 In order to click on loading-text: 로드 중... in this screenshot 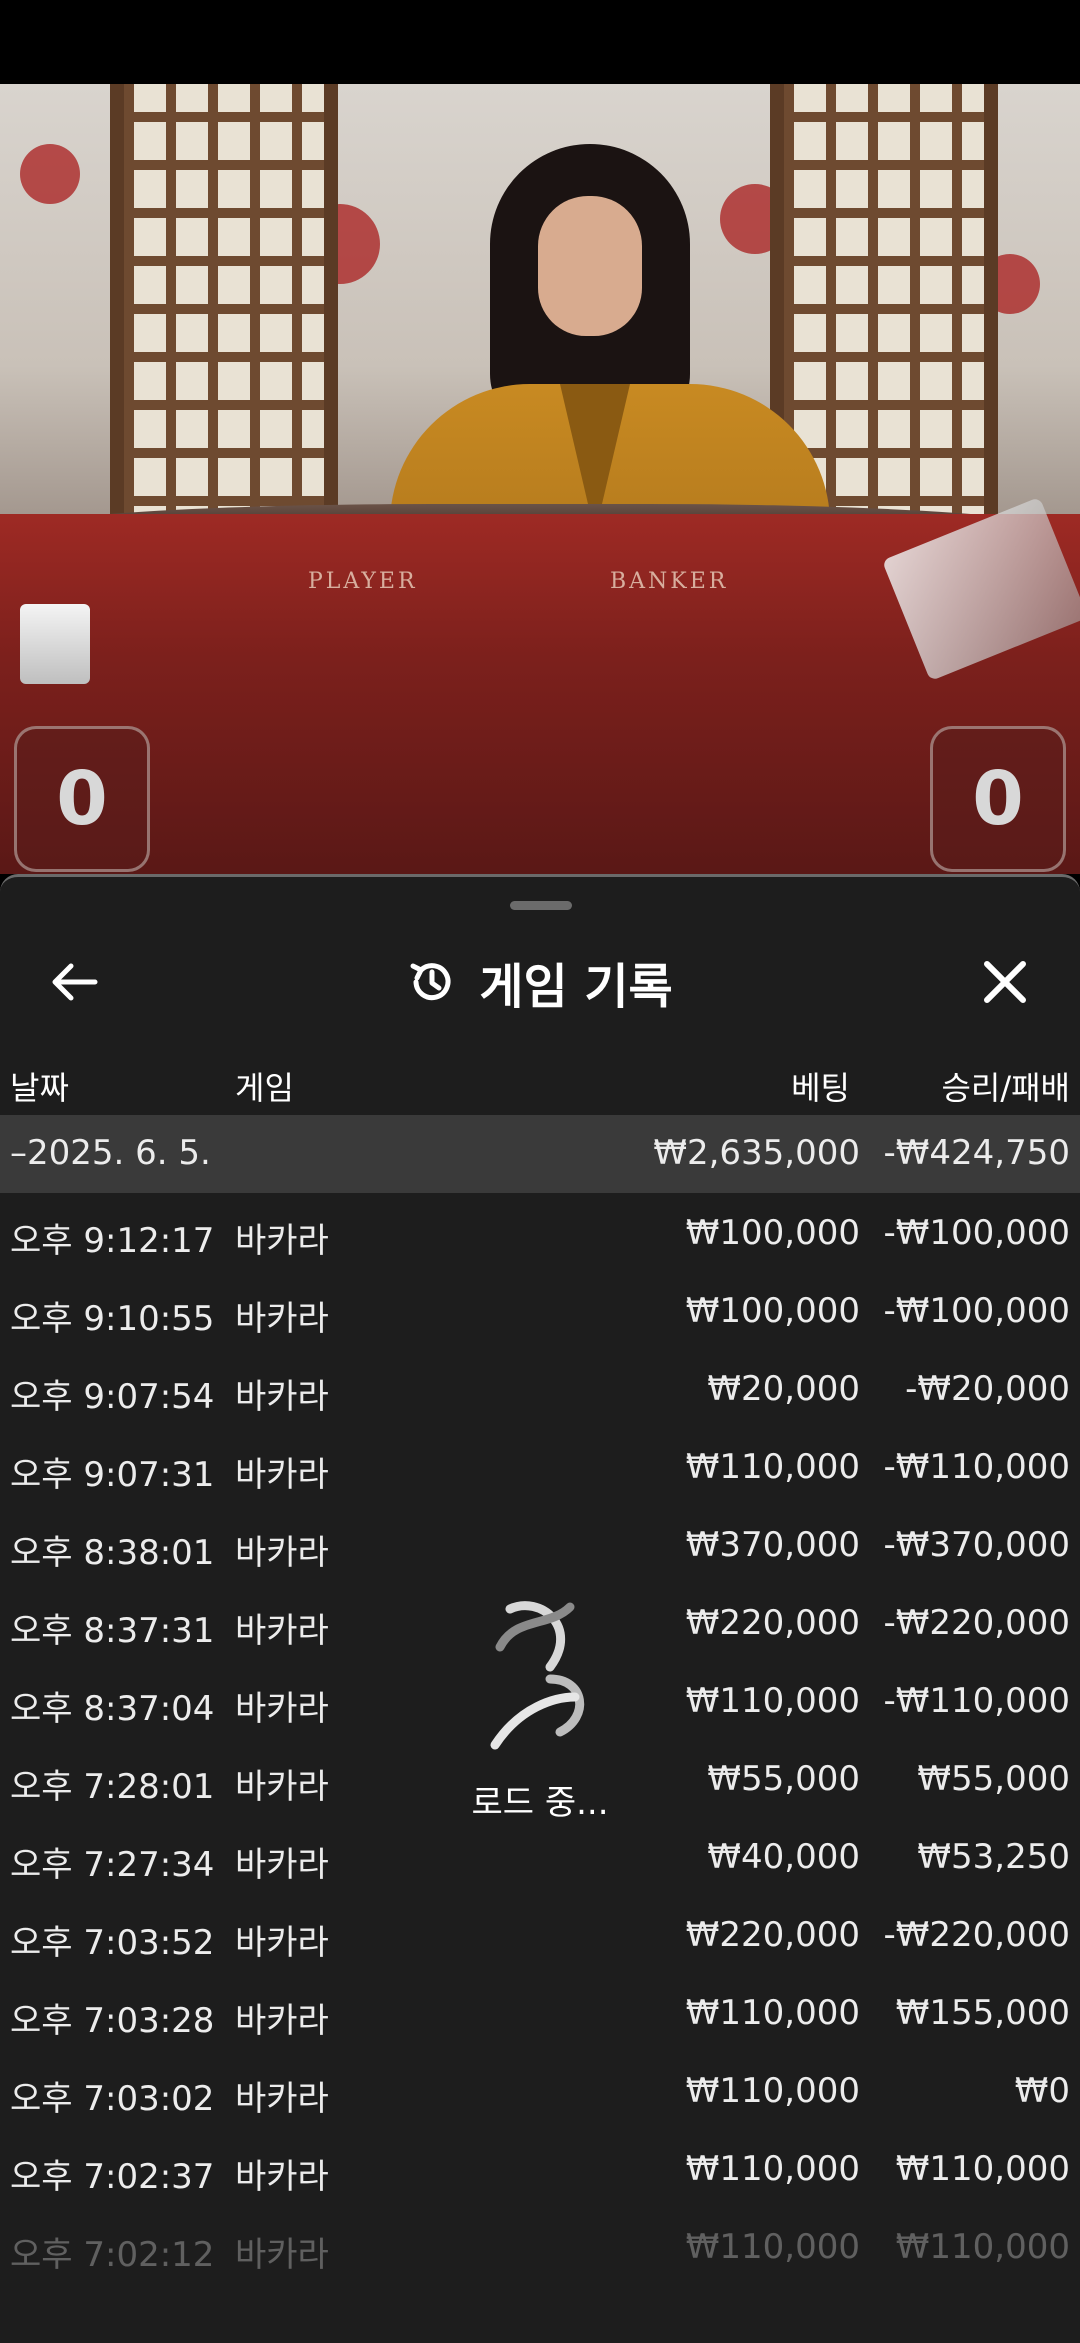, I will do `click(540, 1803)`.